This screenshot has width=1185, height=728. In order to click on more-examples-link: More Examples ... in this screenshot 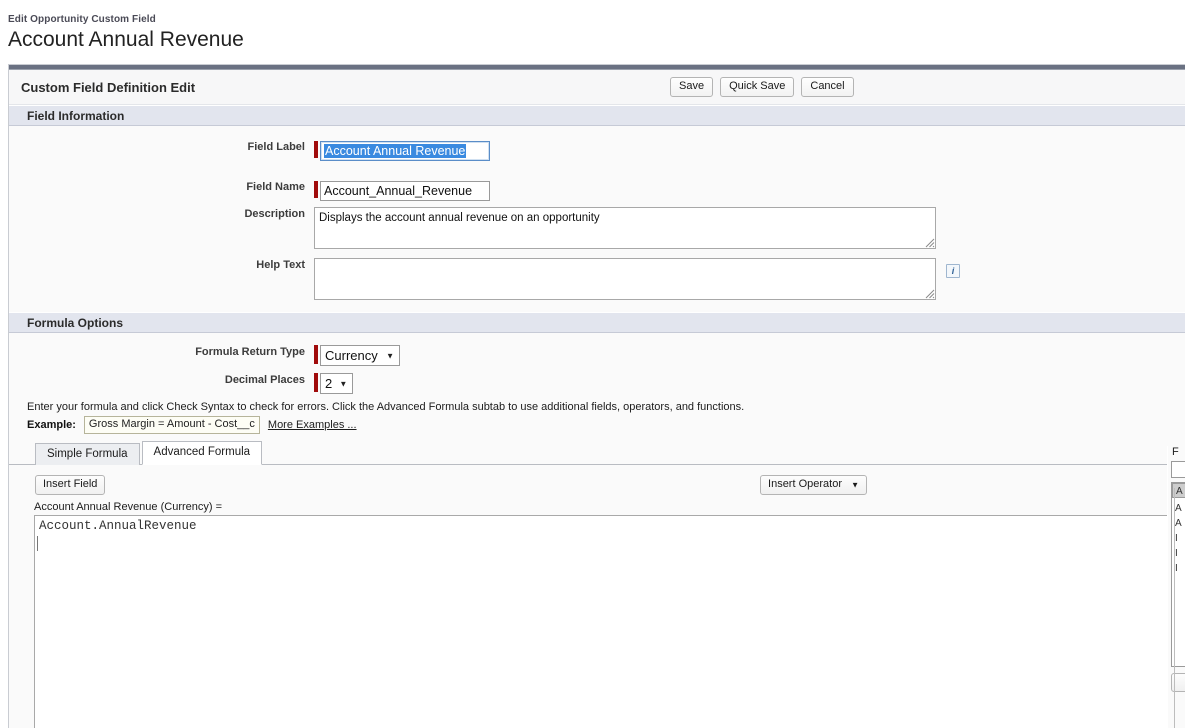, I will do `click(312, 425)`.